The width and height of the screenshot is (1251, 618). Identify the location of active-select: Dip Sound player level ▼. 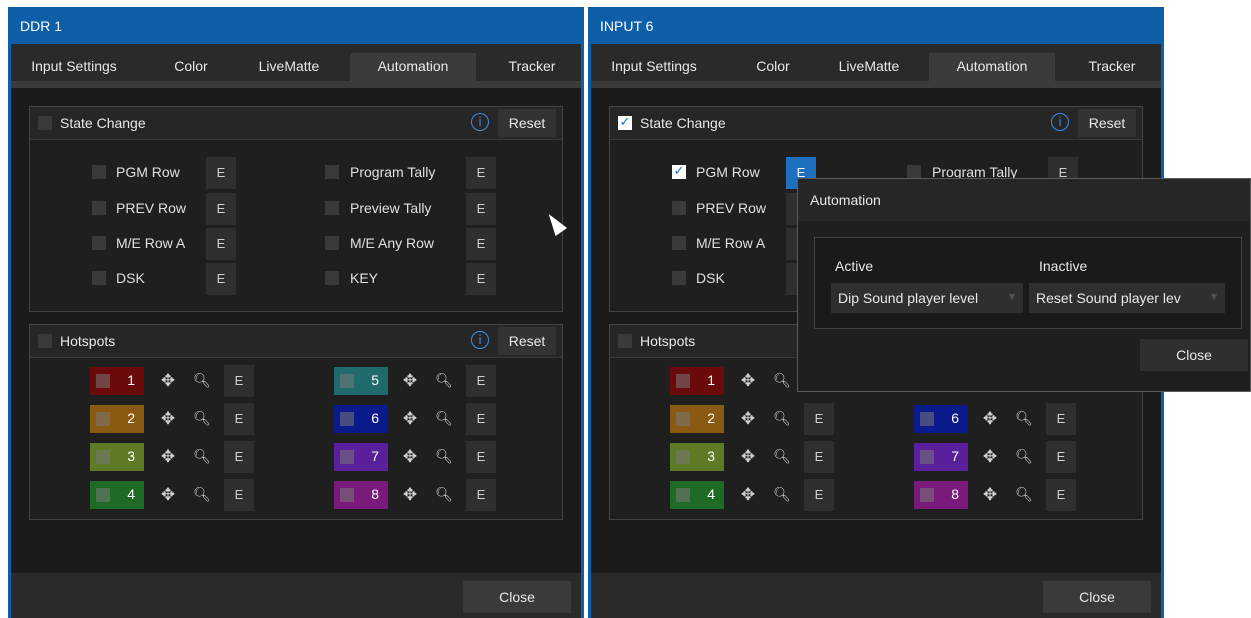
(927, 298).